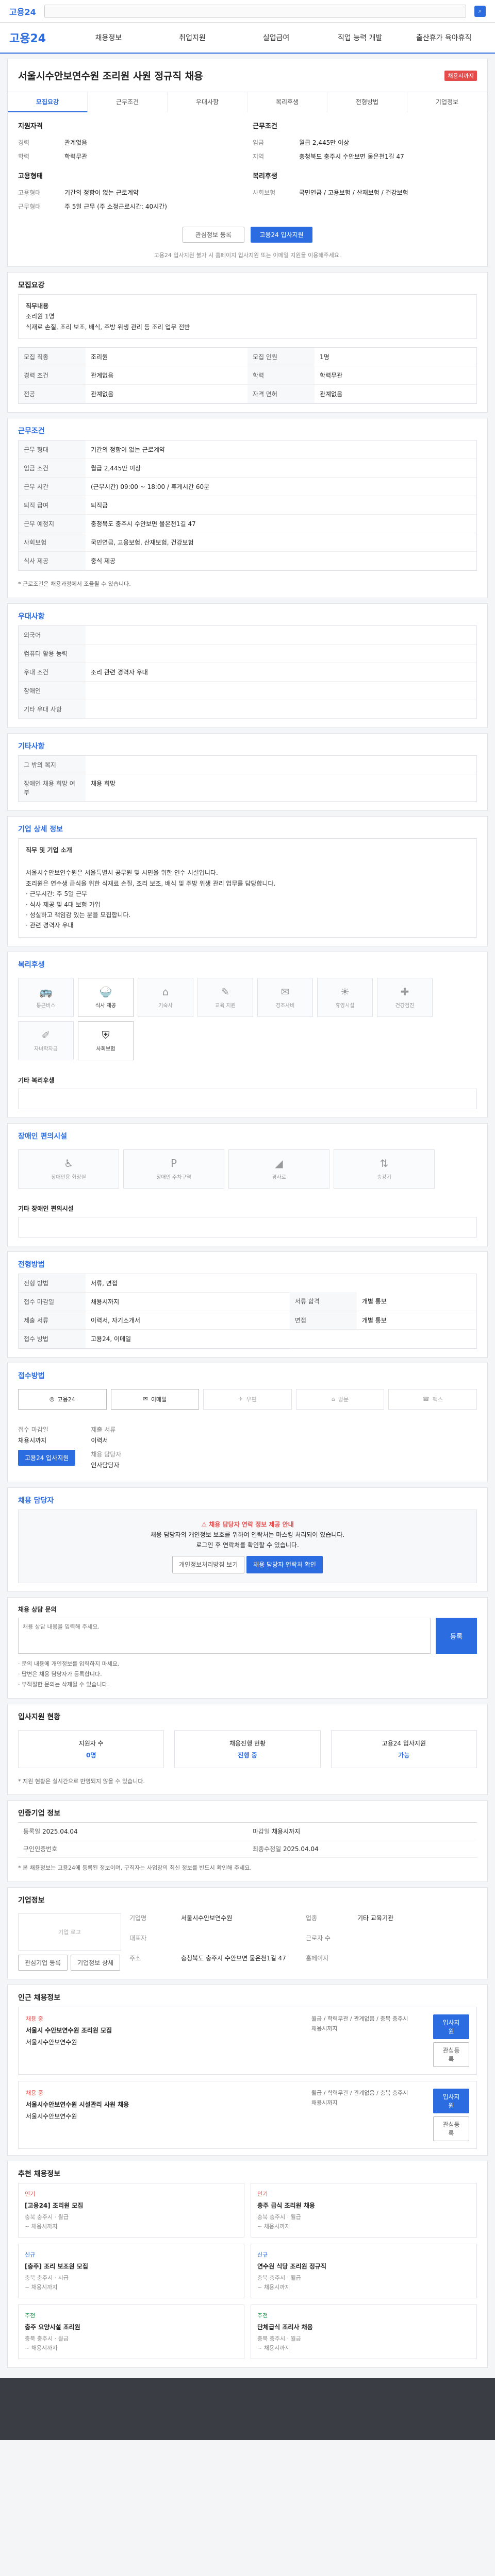  What do you see at coordinates (247, 1098) in the screenshot?
I see `welfare-more-box` at bounding box center [247, 1098].